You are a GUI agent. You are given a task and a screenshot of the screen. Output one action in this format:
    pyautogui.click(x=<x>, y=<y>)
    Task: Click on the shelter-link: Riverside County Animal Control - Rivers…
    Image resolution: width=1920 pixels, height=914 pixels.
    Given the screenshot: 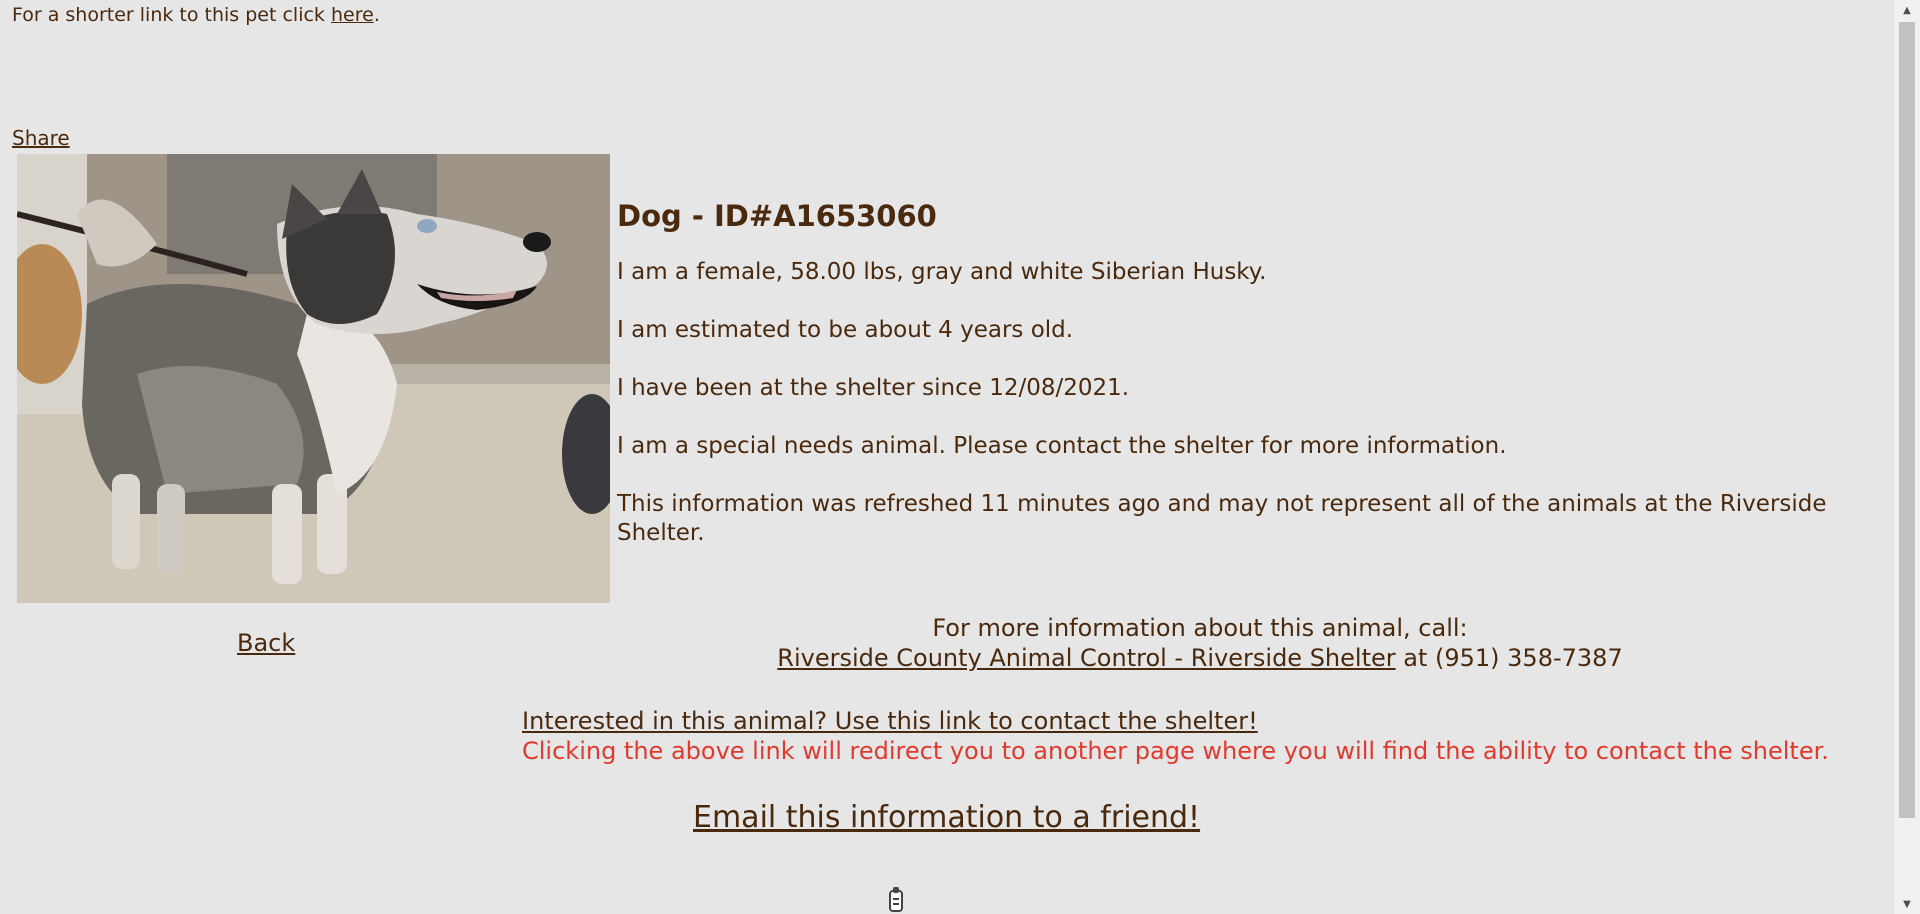 What is the action you would take?
    pyautogui.click(x=1086, y=658)
    